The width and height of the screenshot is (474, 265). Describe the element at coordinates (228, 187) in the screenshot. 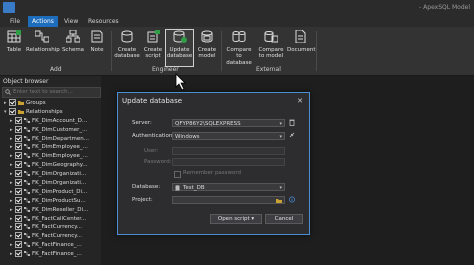

I see `database-dropdown: Test_DB ▾` at that location.